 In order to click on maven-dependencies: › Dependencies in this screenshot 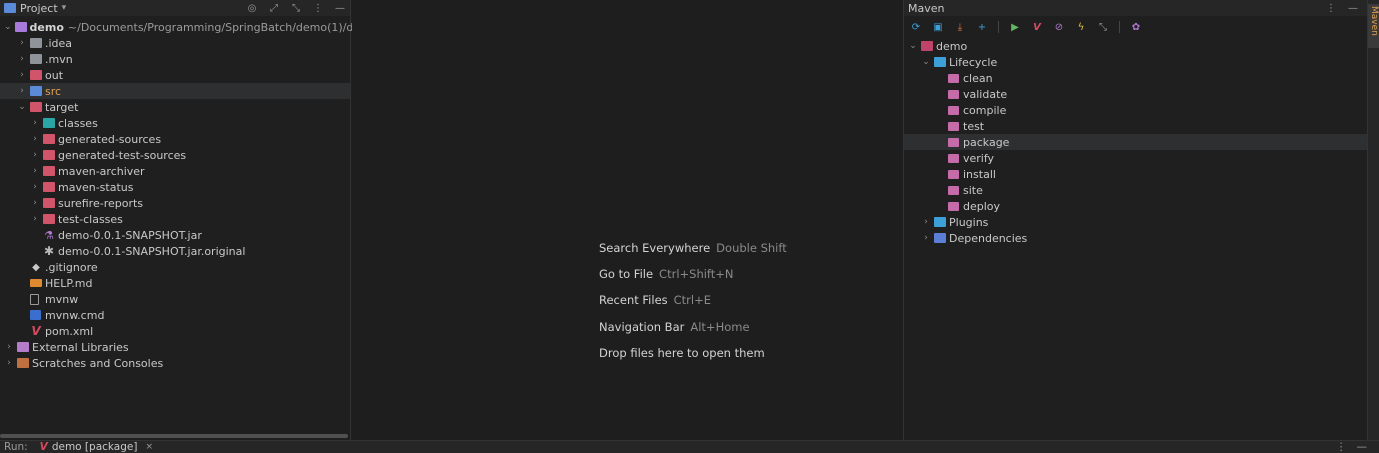, I will do `click(1135, 238)`.